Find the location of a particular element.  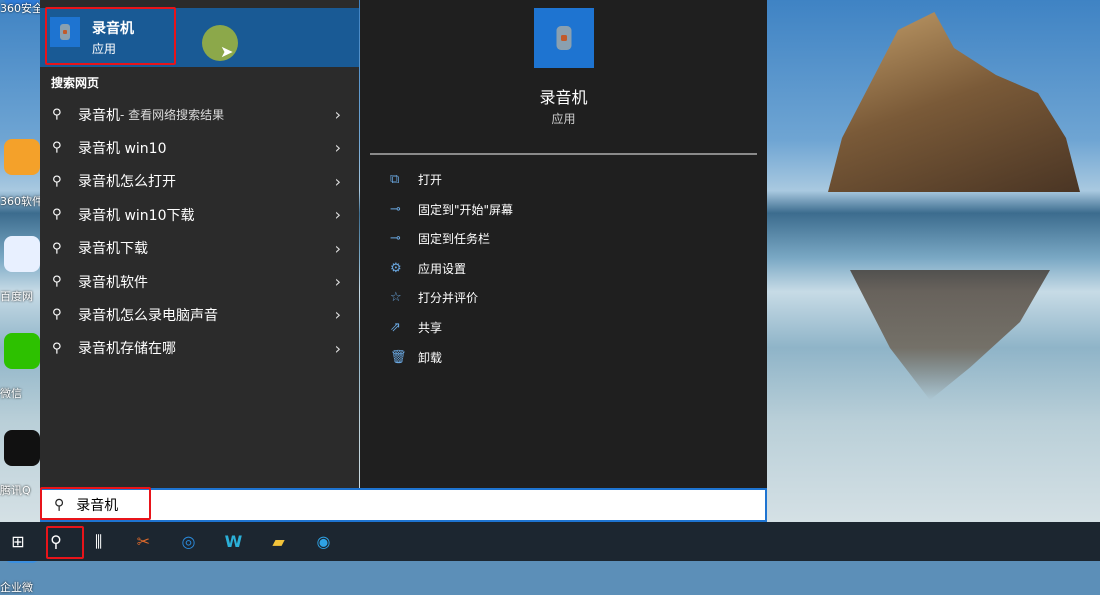

desktop-icon-label: 360安全 is located at coordinates (20, 8).